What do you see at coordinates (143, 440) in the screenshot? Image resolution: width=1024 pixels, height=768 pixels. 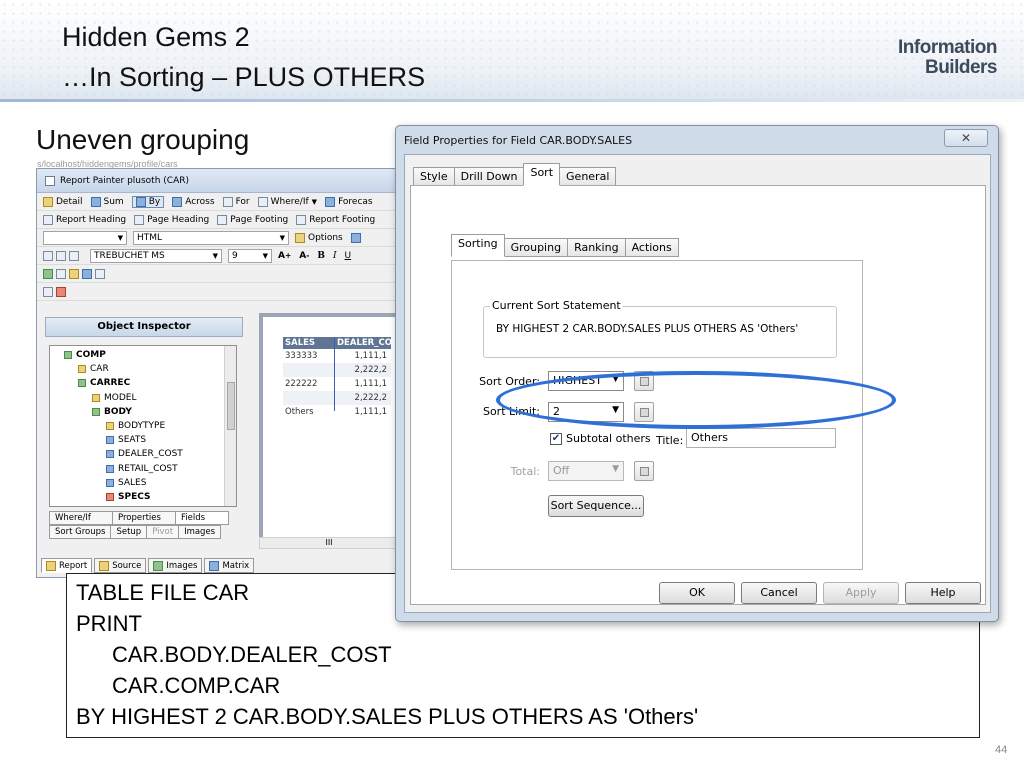 I see `tree-item: SEATS` at bounding box center [143, 440].